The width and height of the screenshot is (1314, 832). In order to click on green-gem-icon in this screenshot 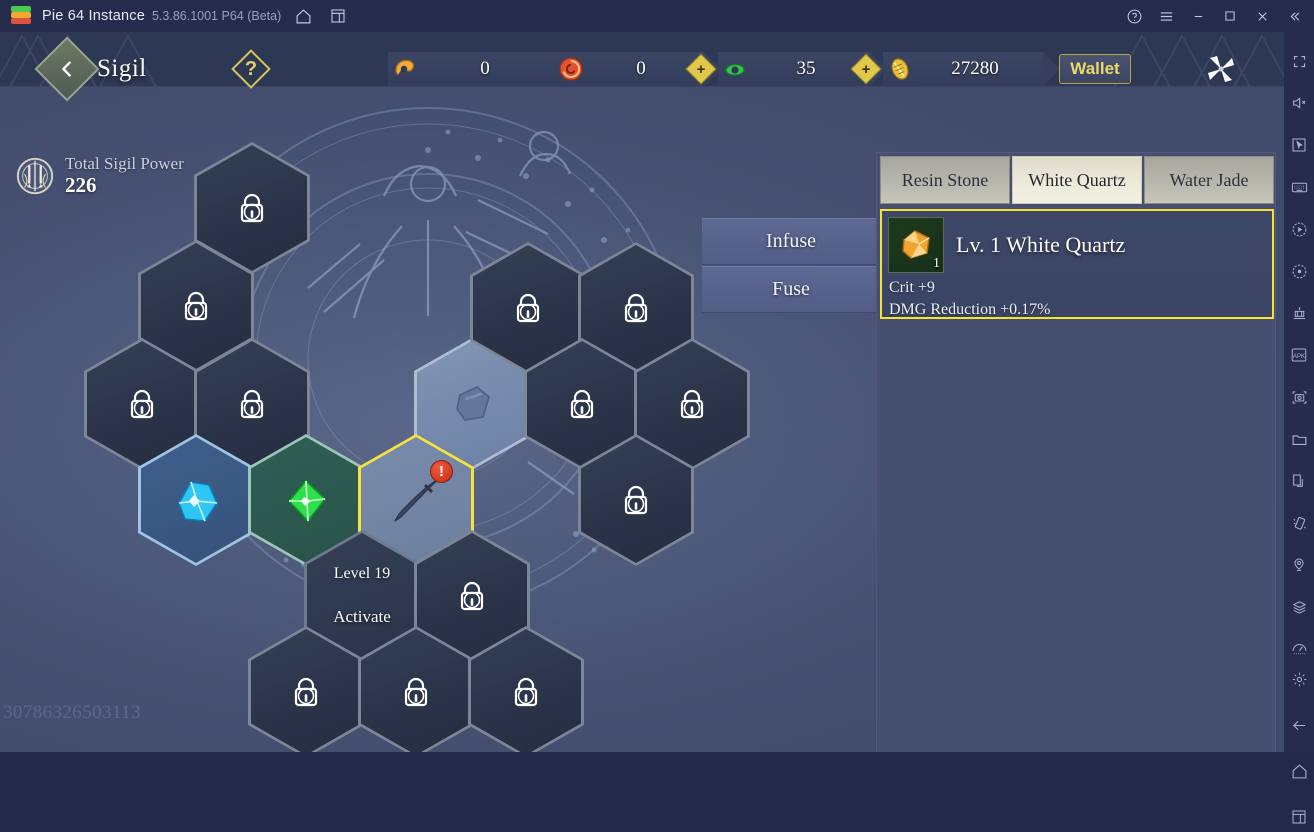, I will do `click(306, 500)`.